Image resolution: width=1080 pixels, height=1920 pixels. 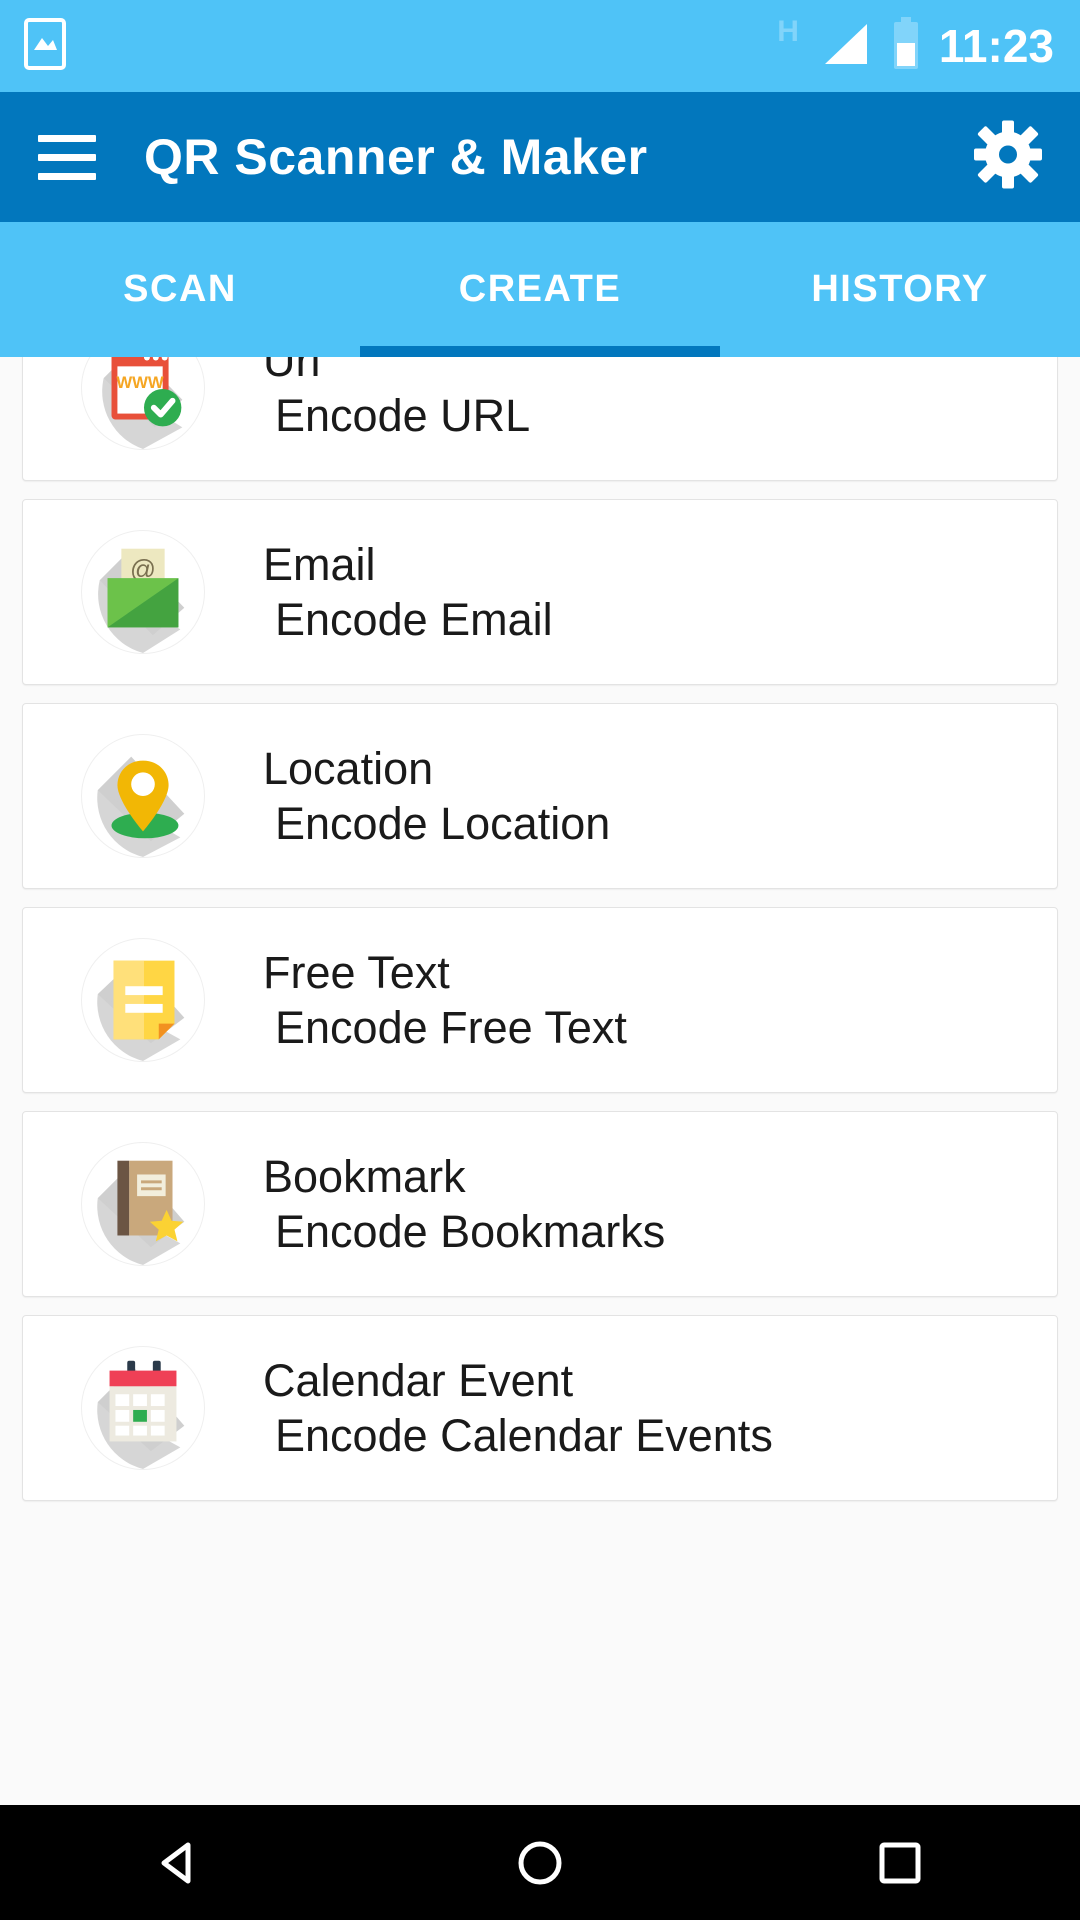 What do you see at coordinates (356, 972) in the screenshot?
I see `list-item-title: Free Text` at bounding box center [356, 972].